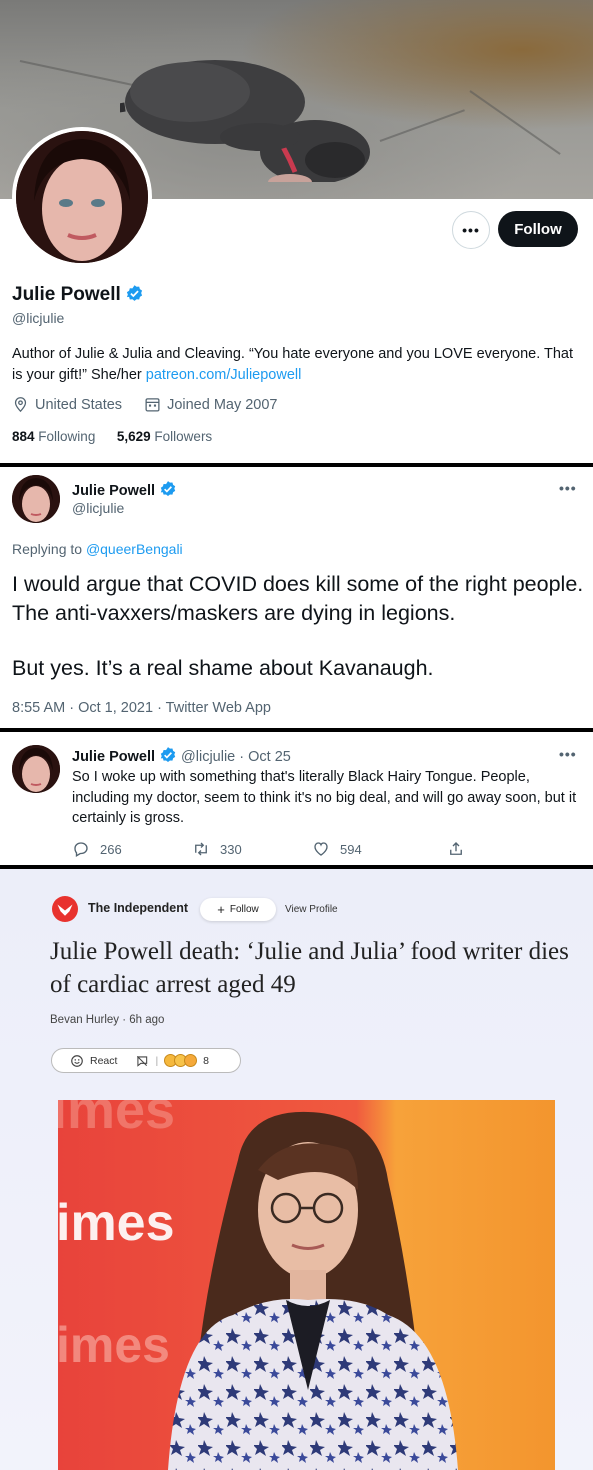 The width and height of the screenshot is (593, 1470). I want to click on share-button, so click(456, 849).